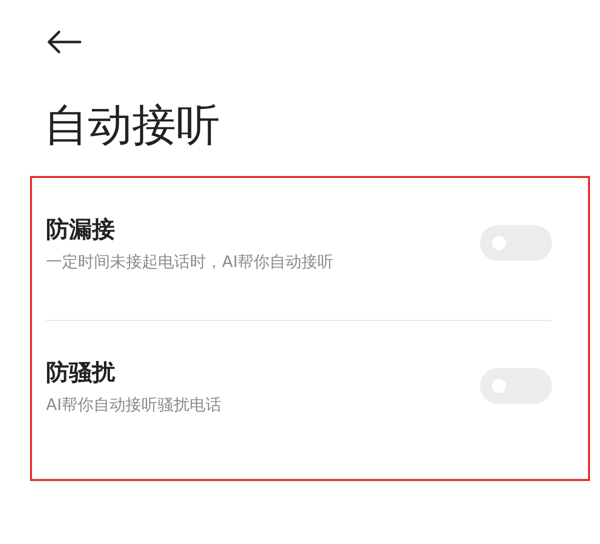  What do you see at coordinates (132, 126) in the screenshot?
I see `page-title: 自动接听` at bounding box center [132, 126].